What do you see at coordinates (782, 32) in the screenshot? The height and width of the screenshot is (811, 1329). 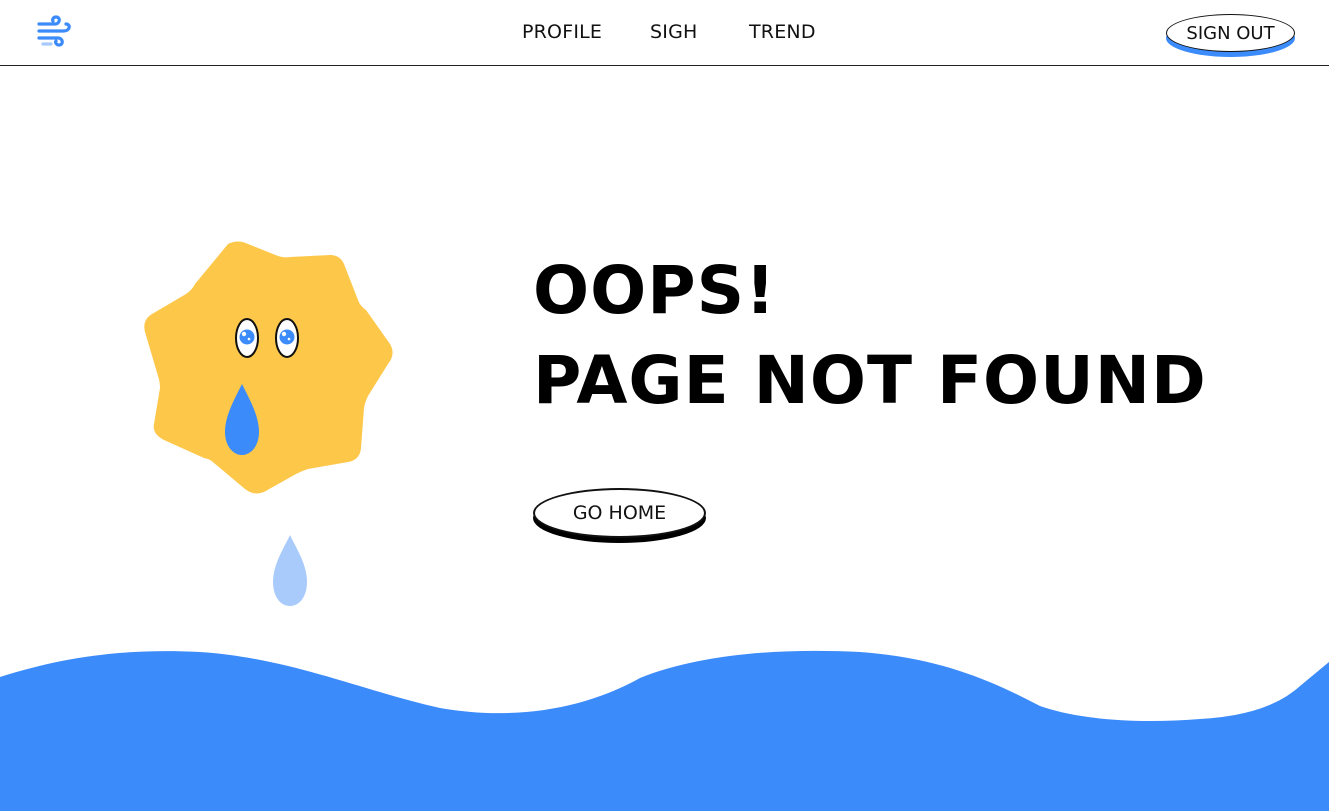 I see `nav-item-trend: TREND` at bounding box center [782, 32].